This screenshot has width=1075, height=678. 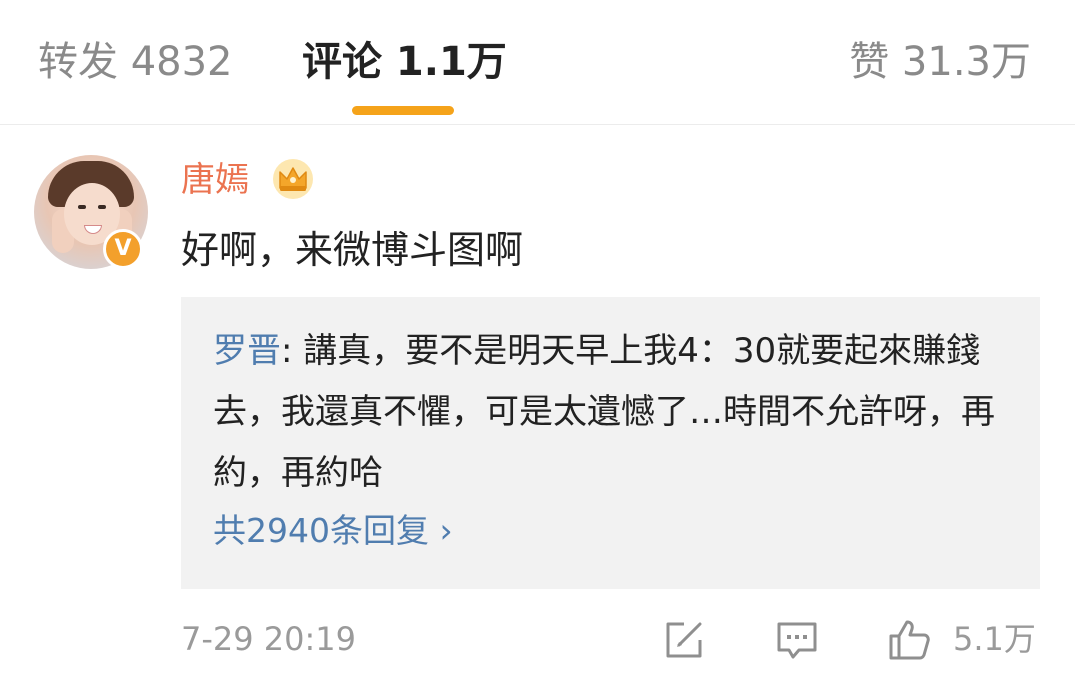 What do you see at coordinates (537, 640) in the screenshot?
I see `comment-footer: 7-29 20:19 5.1万` at bounding box center [537, 640].